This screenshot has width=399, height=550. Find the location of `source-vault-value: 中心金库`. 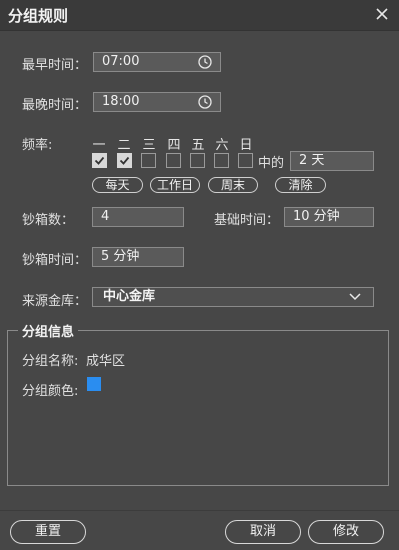

source-vault-value: 中心金库 is located at coordinates (129, 296).